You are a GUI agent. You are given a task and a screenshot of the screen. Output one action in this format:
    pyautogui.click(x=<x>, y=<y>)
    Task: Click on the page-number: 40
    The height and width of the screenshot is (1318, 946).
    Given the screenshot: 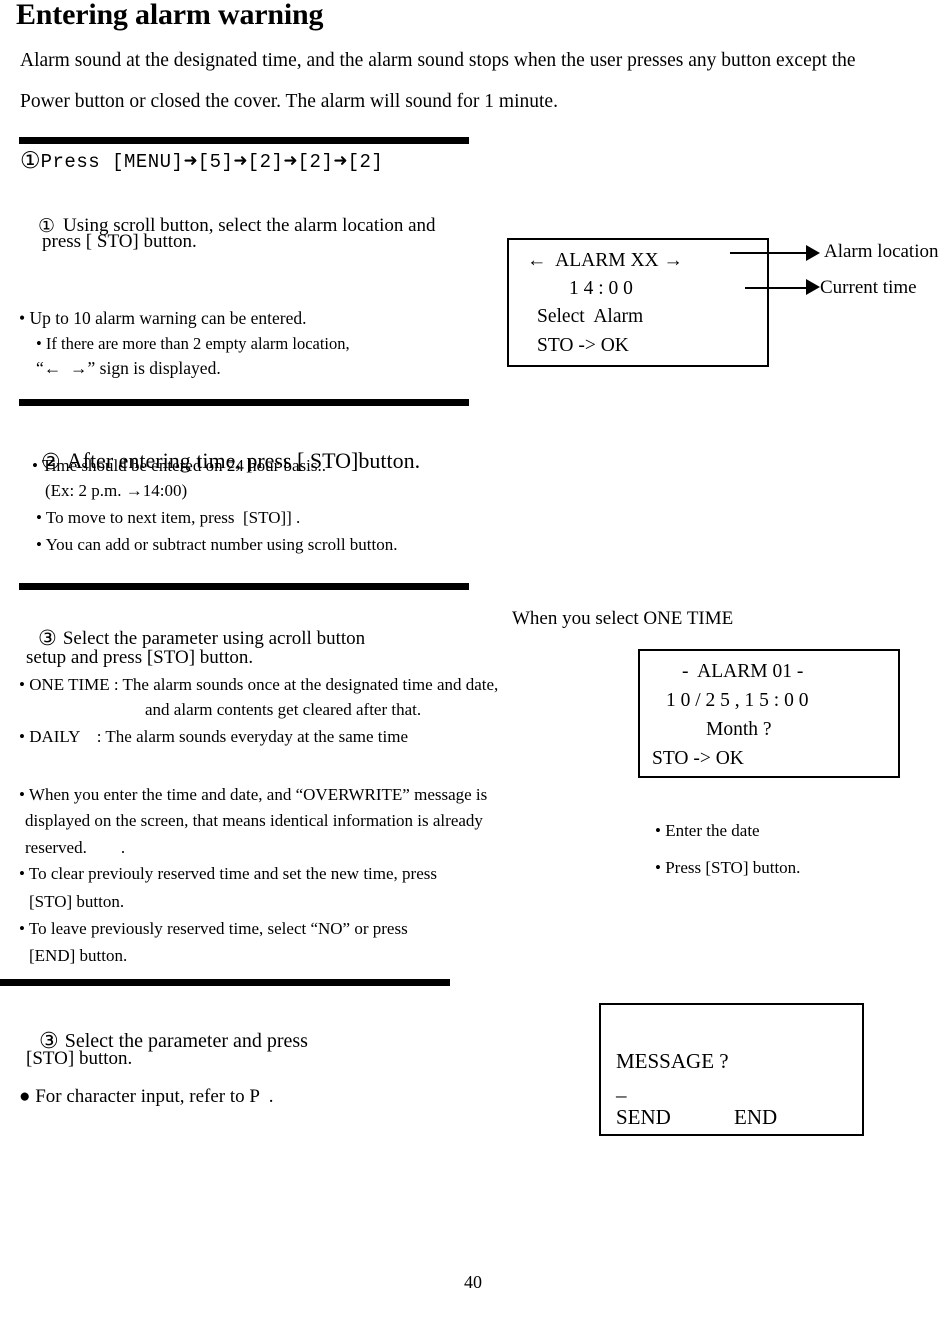 What is the action you would take?
    pyautogui.click(x=473, y=1282)
    